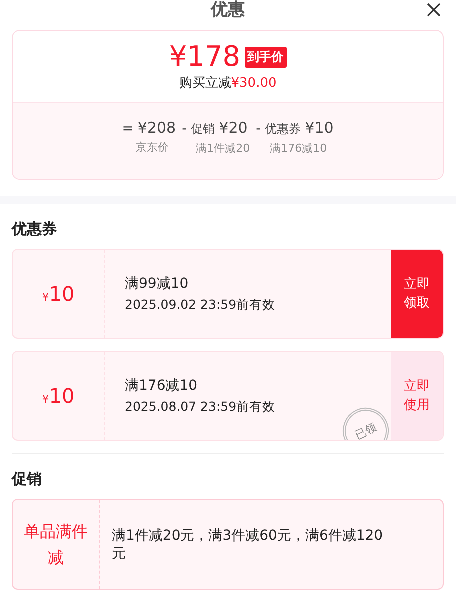  Describe the element at coordinates (201, 407) in the screenshot. I see `coupon-validity: 2025.08.07 23:59前有效` at that location.